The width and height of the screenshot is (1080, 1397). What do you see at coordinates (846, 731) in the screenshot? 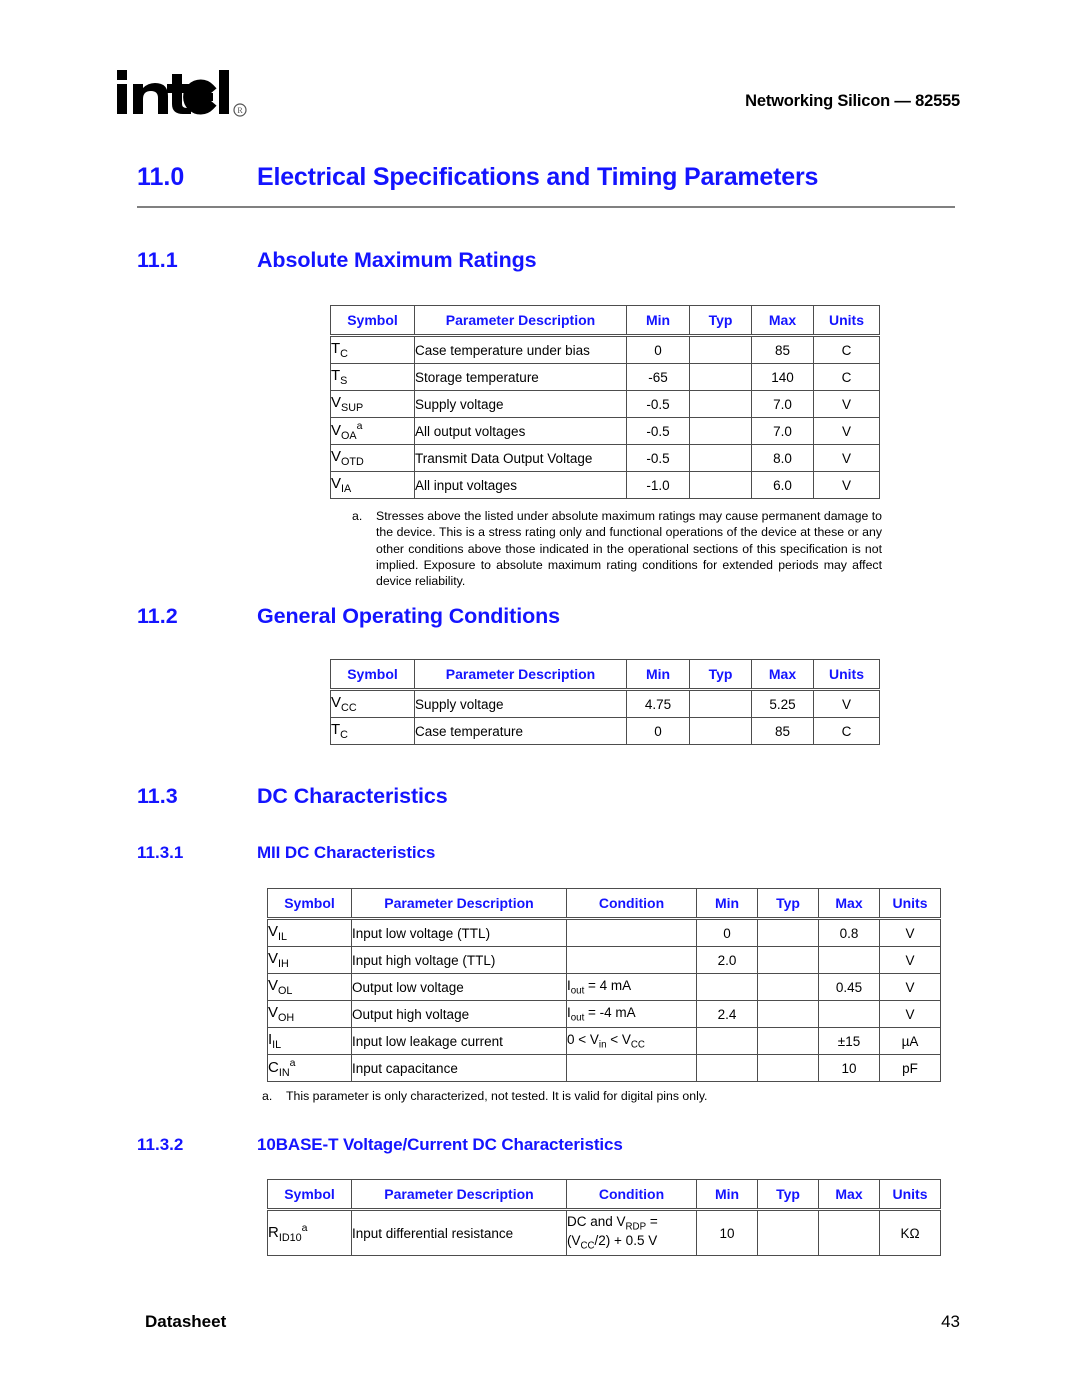
I see `cell-units: C` at bounding box center [846, 731].